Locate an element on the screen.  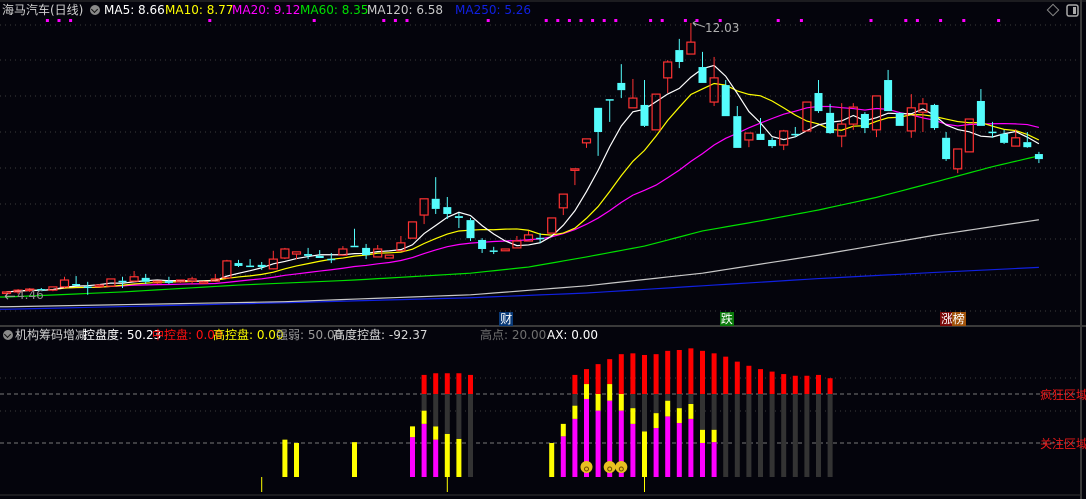
event-tag: 榜 is located at coordinates (958, 319).